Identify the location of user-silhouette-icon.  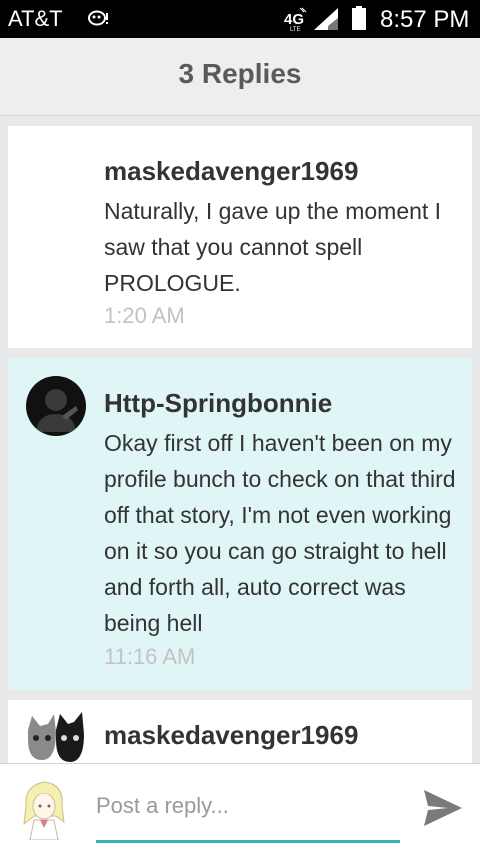
(57, 410).